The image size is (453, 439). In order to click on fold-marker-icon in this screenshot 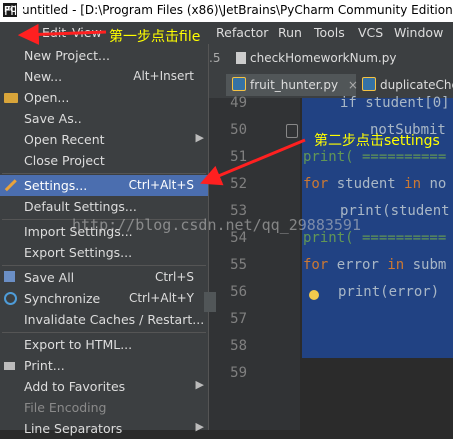, I will do `click(292, 131)`.